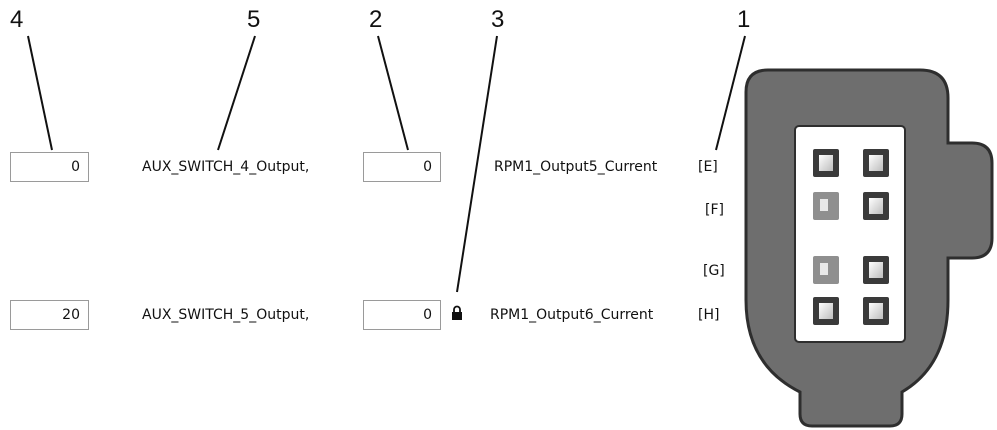 The width and height of the screenshot is (997, 430). Describe the element at coordinates (876, 206) in the screenshot. I see `pin-cavity-f-right` at that location.